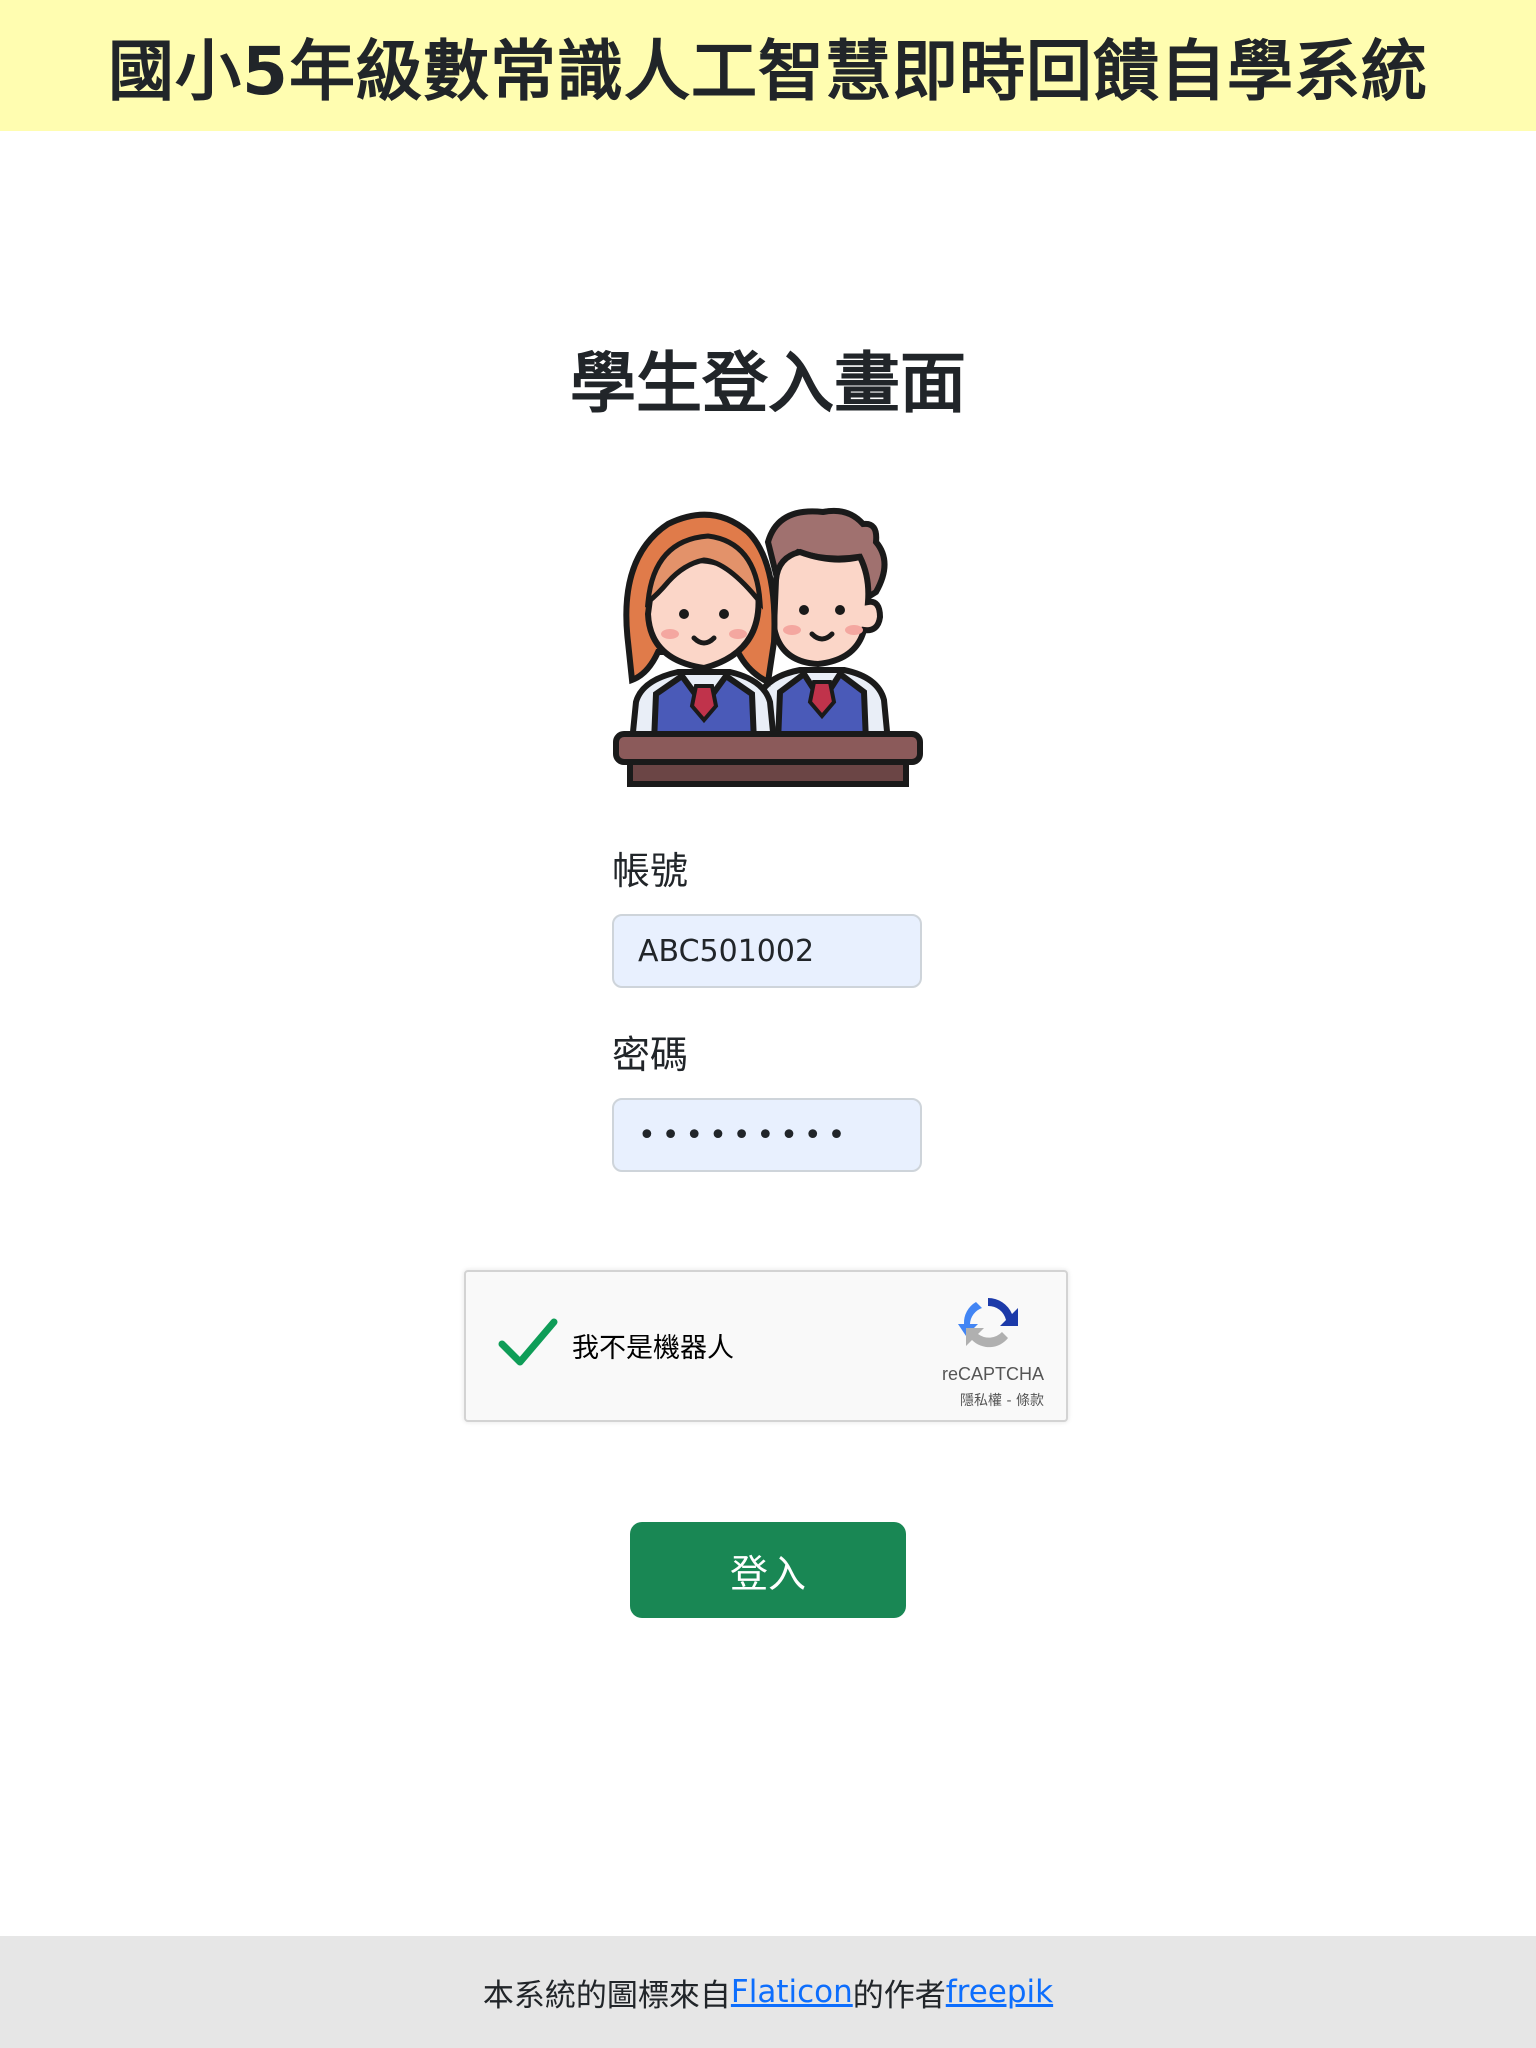 The image size is (1536, 2048). What do you see at coordinates (768, 647) in the screenshot?
I see `students-at-desk-icon` at bounding box center [768, 647].